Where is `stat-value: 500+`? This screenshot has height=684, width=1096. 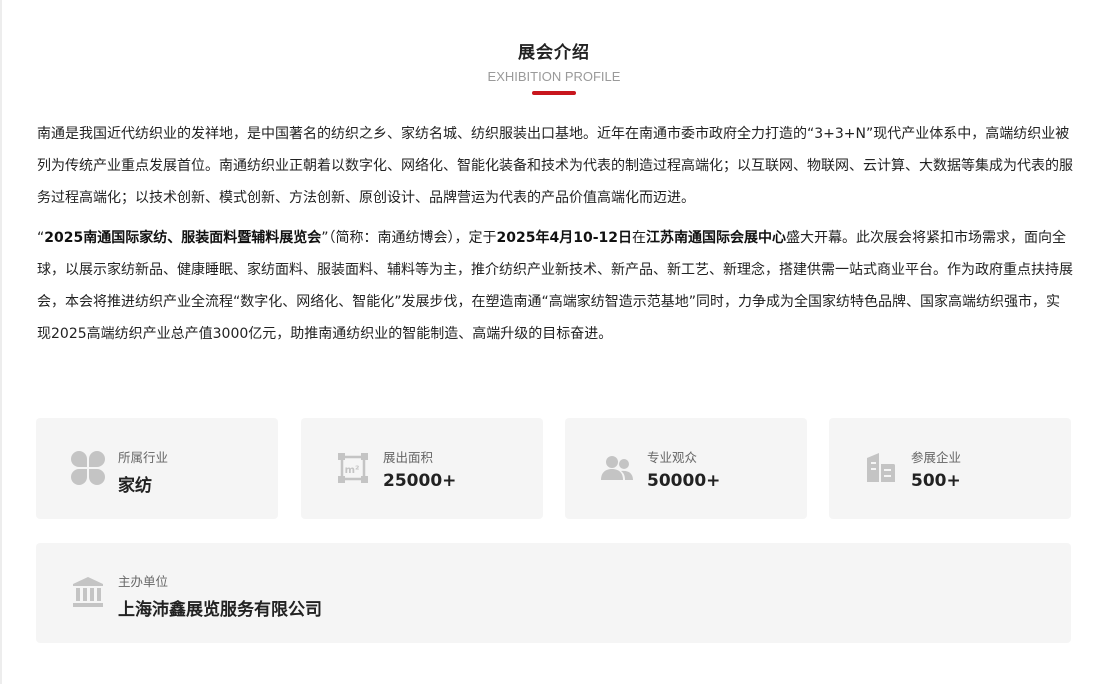
stat-value: 500+ is located at coordinates (936, 481).